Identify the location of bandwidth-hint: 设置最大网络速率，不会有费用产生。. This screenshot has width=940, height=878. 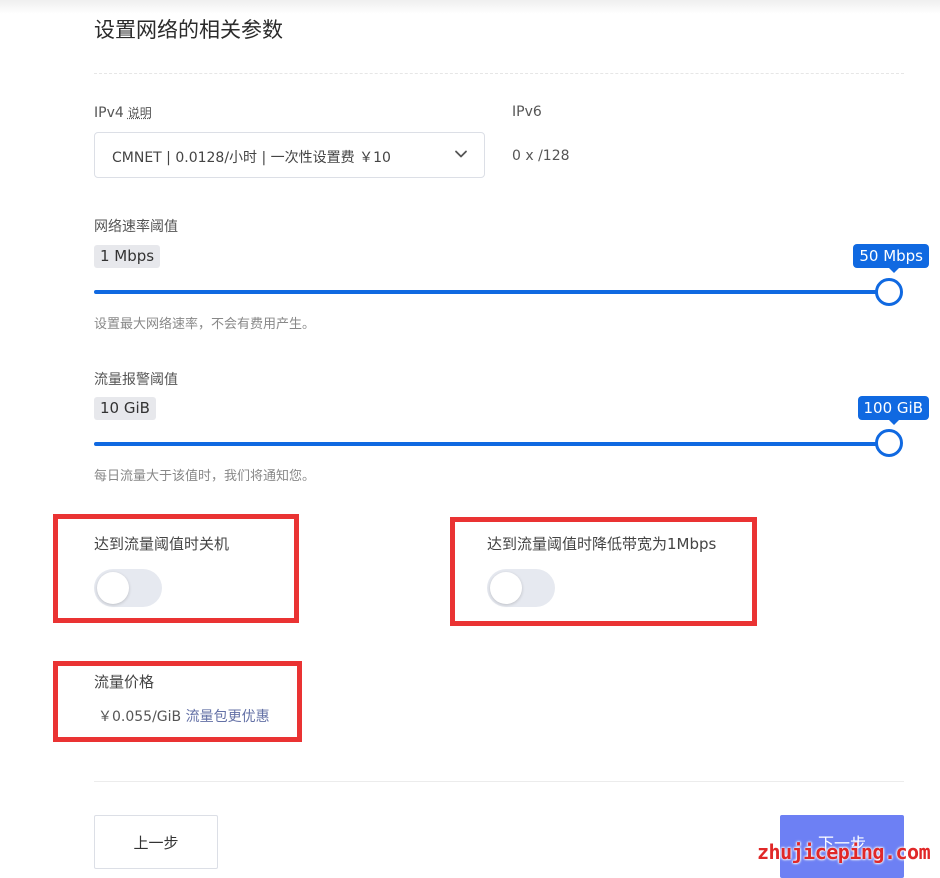
(205, 324).